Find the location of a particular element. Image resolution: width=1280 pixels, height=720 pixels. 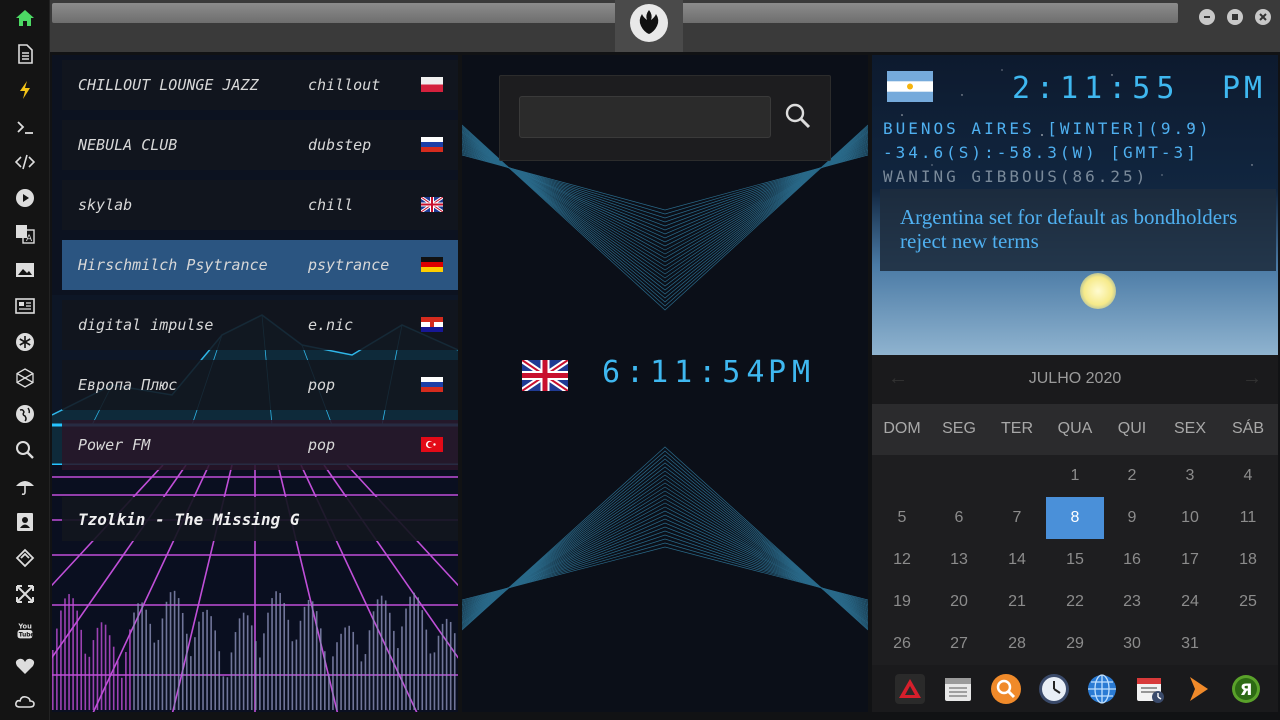

calendar-day: 10 is located at coordinates (1190, 518).